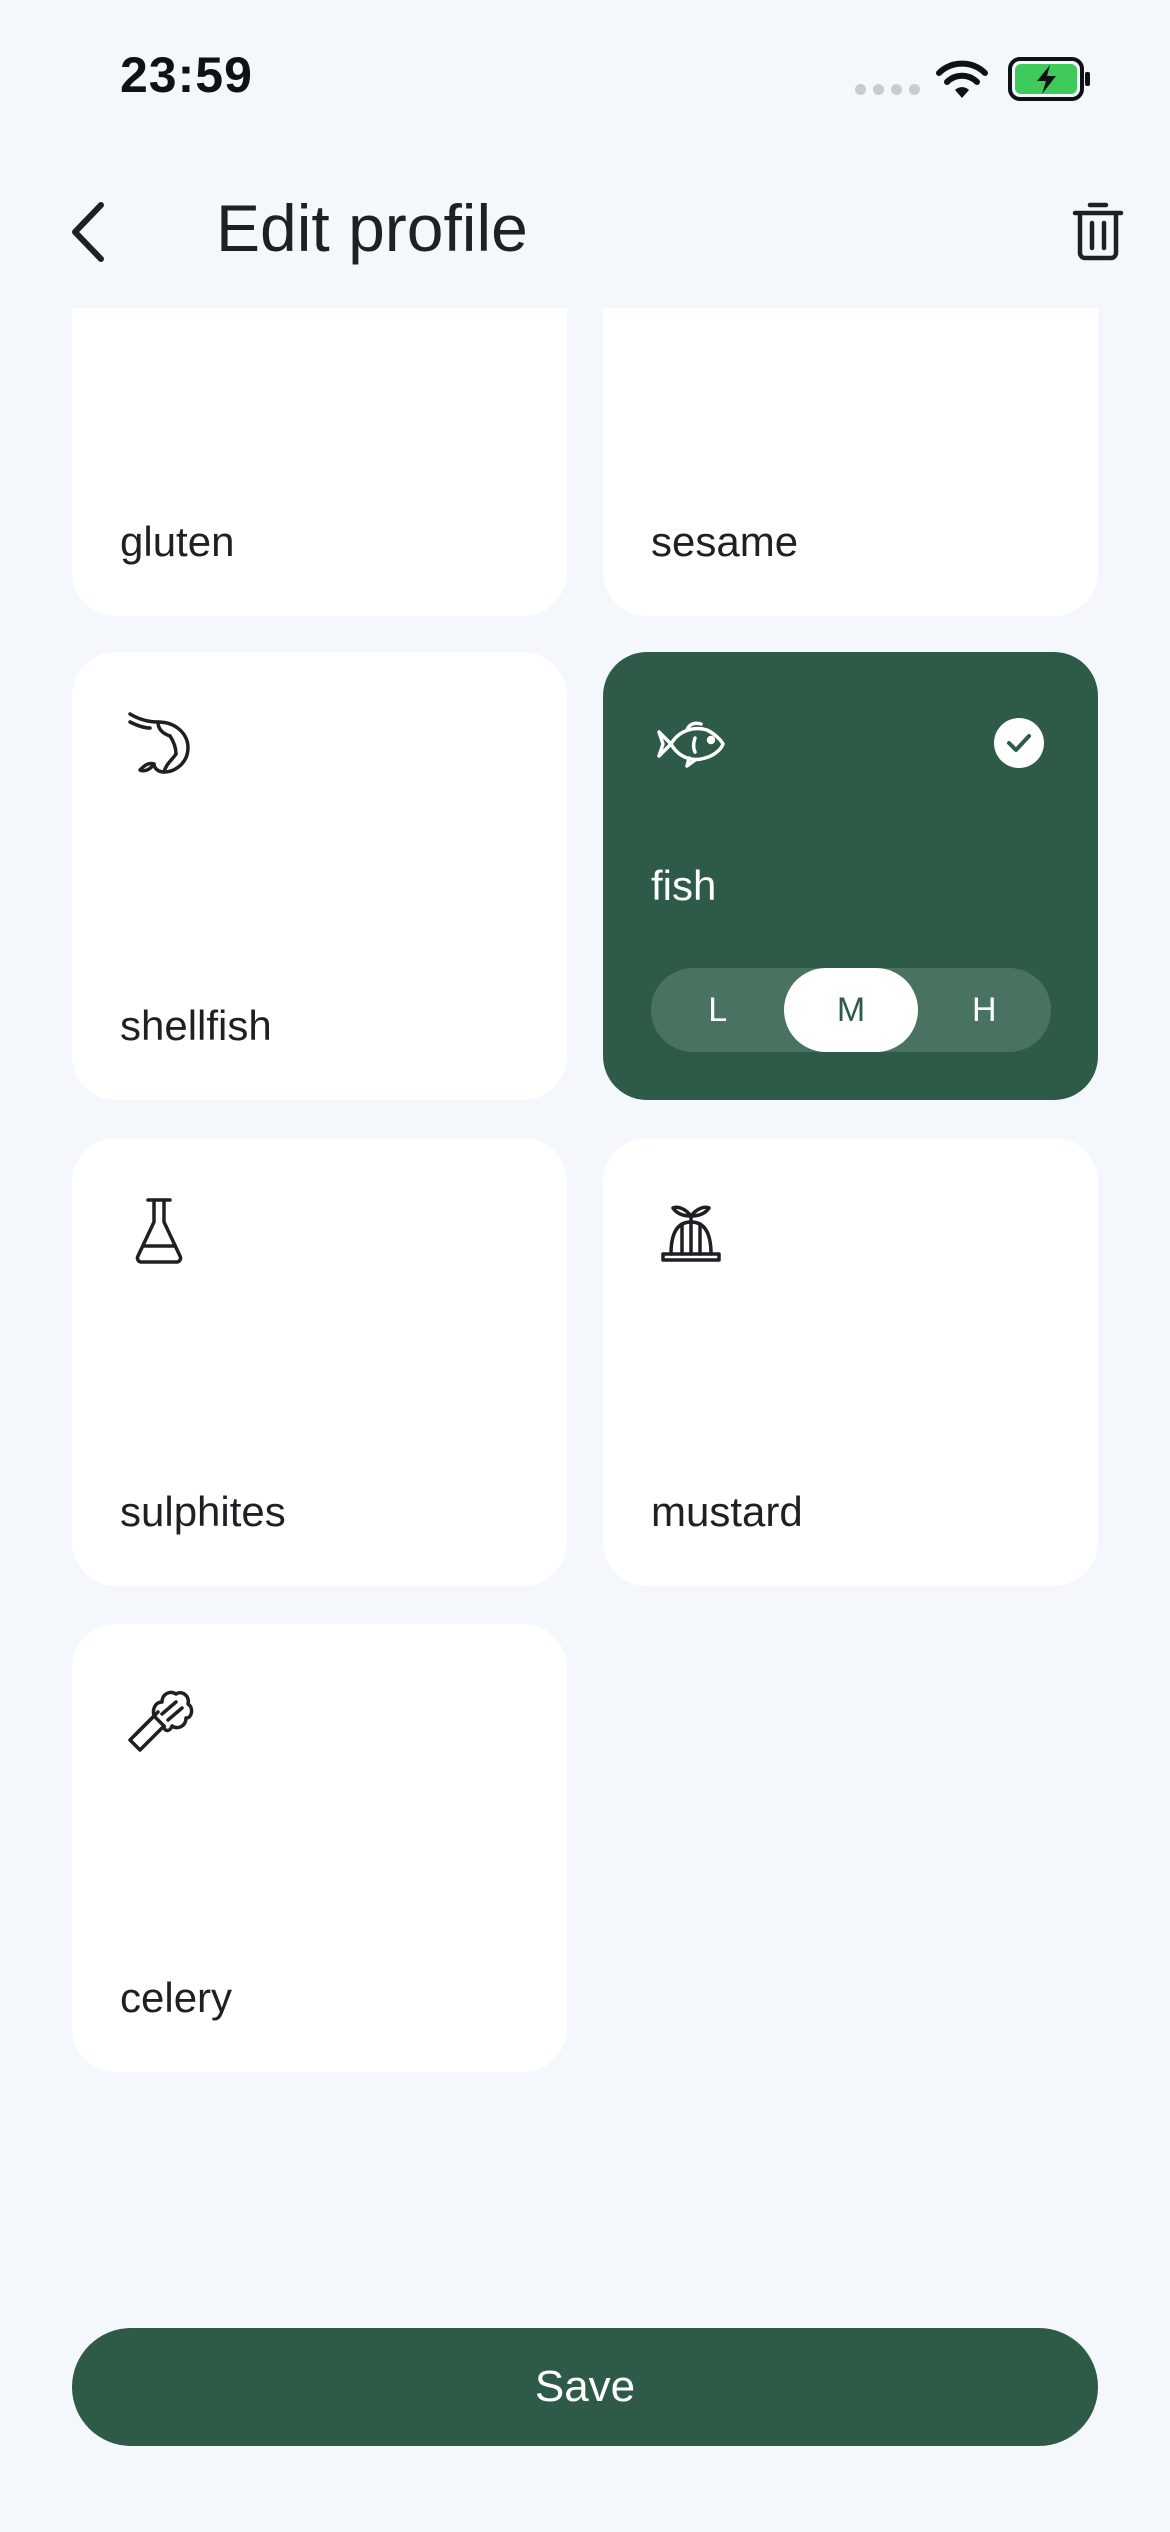 This screenshot has width=1170, height=2532. Describe the element at coordinates (887, 89) in the screenshot. I see `cellular-signal-icon` at that location.